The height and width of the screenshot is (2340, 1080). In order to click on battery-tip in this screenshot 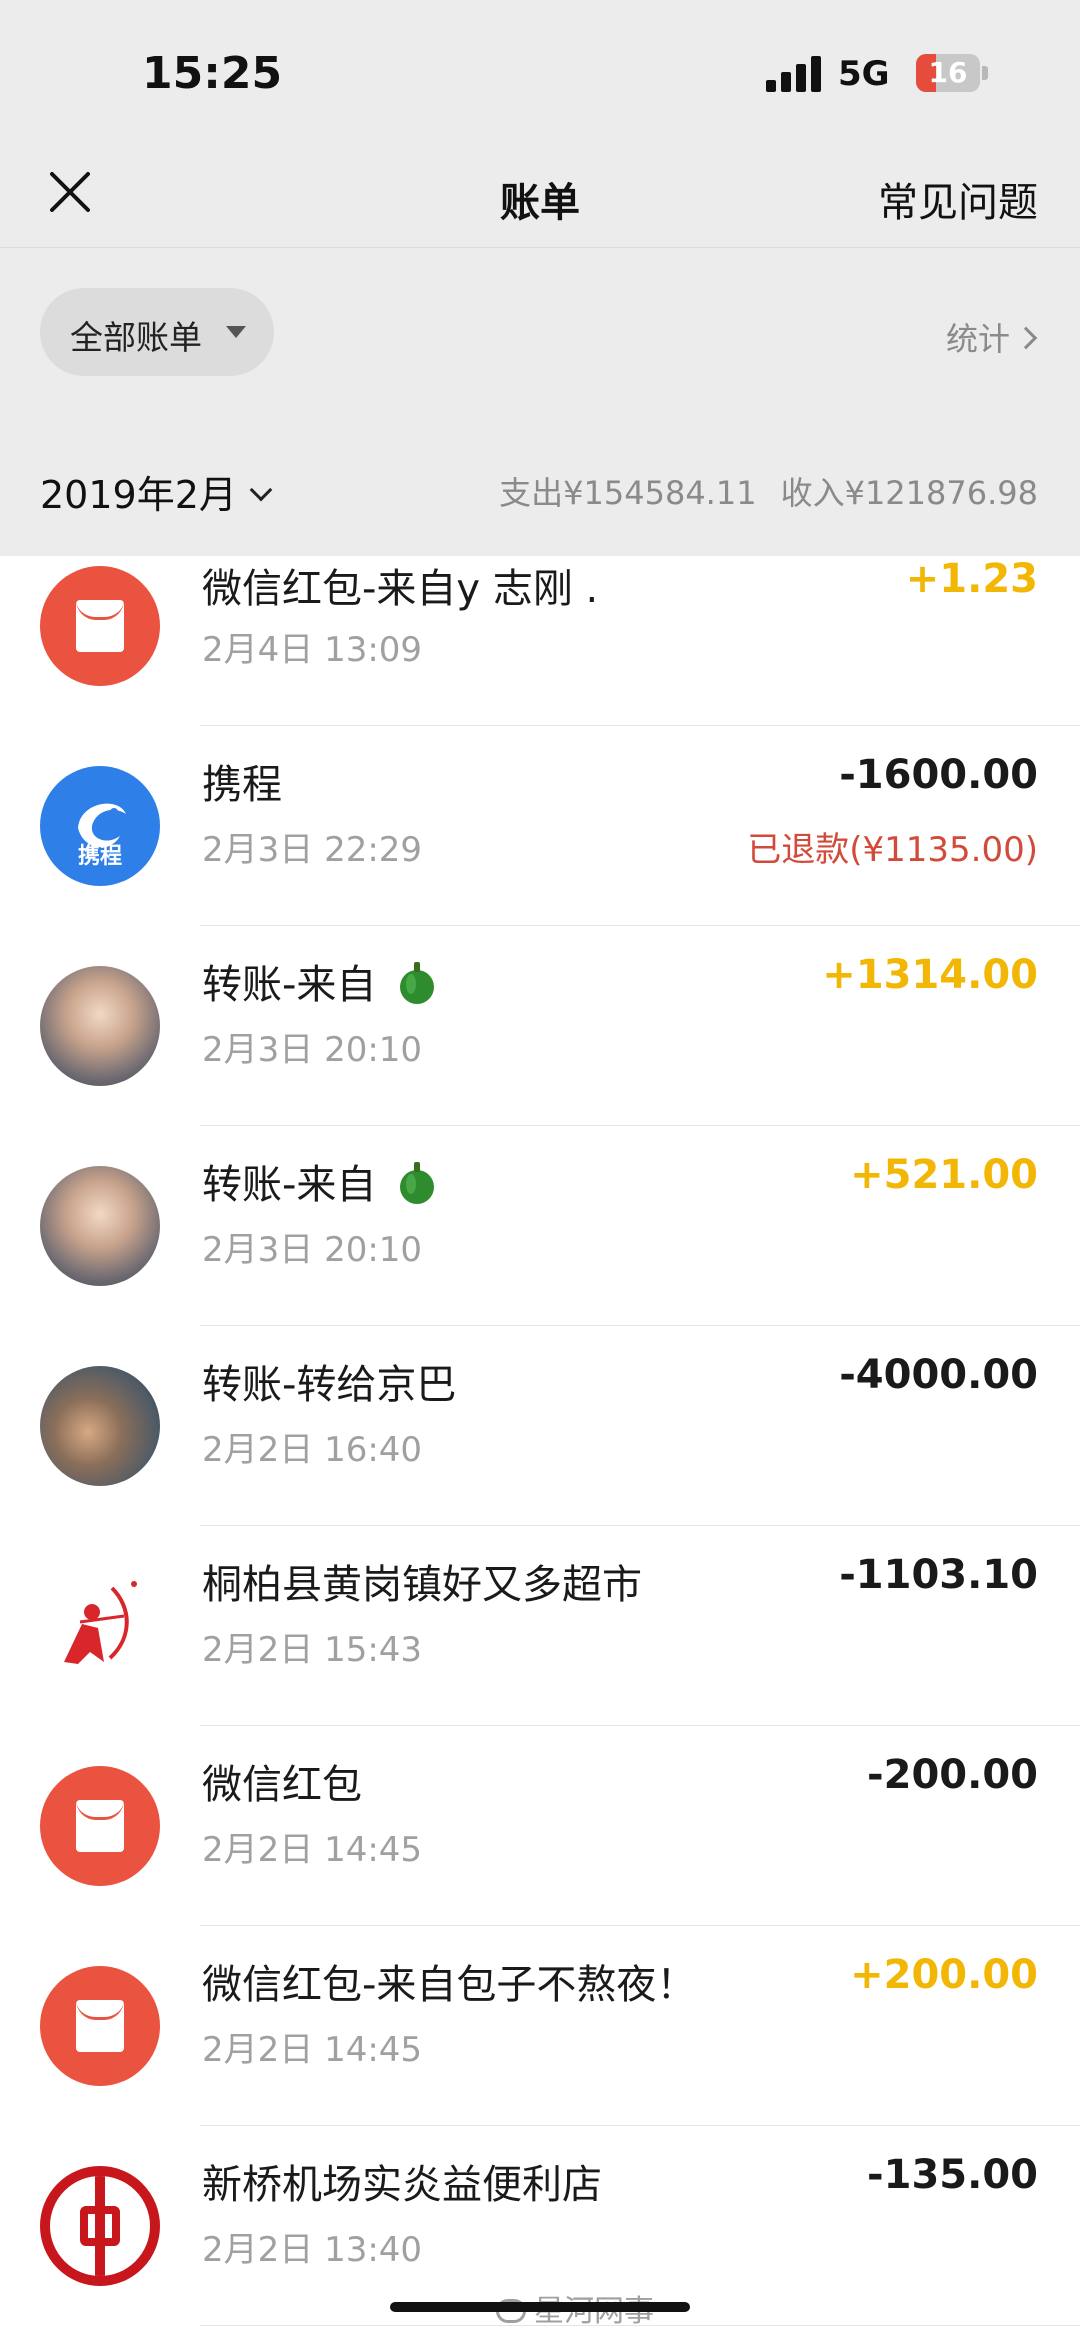, I will do `click(985, 73)`.